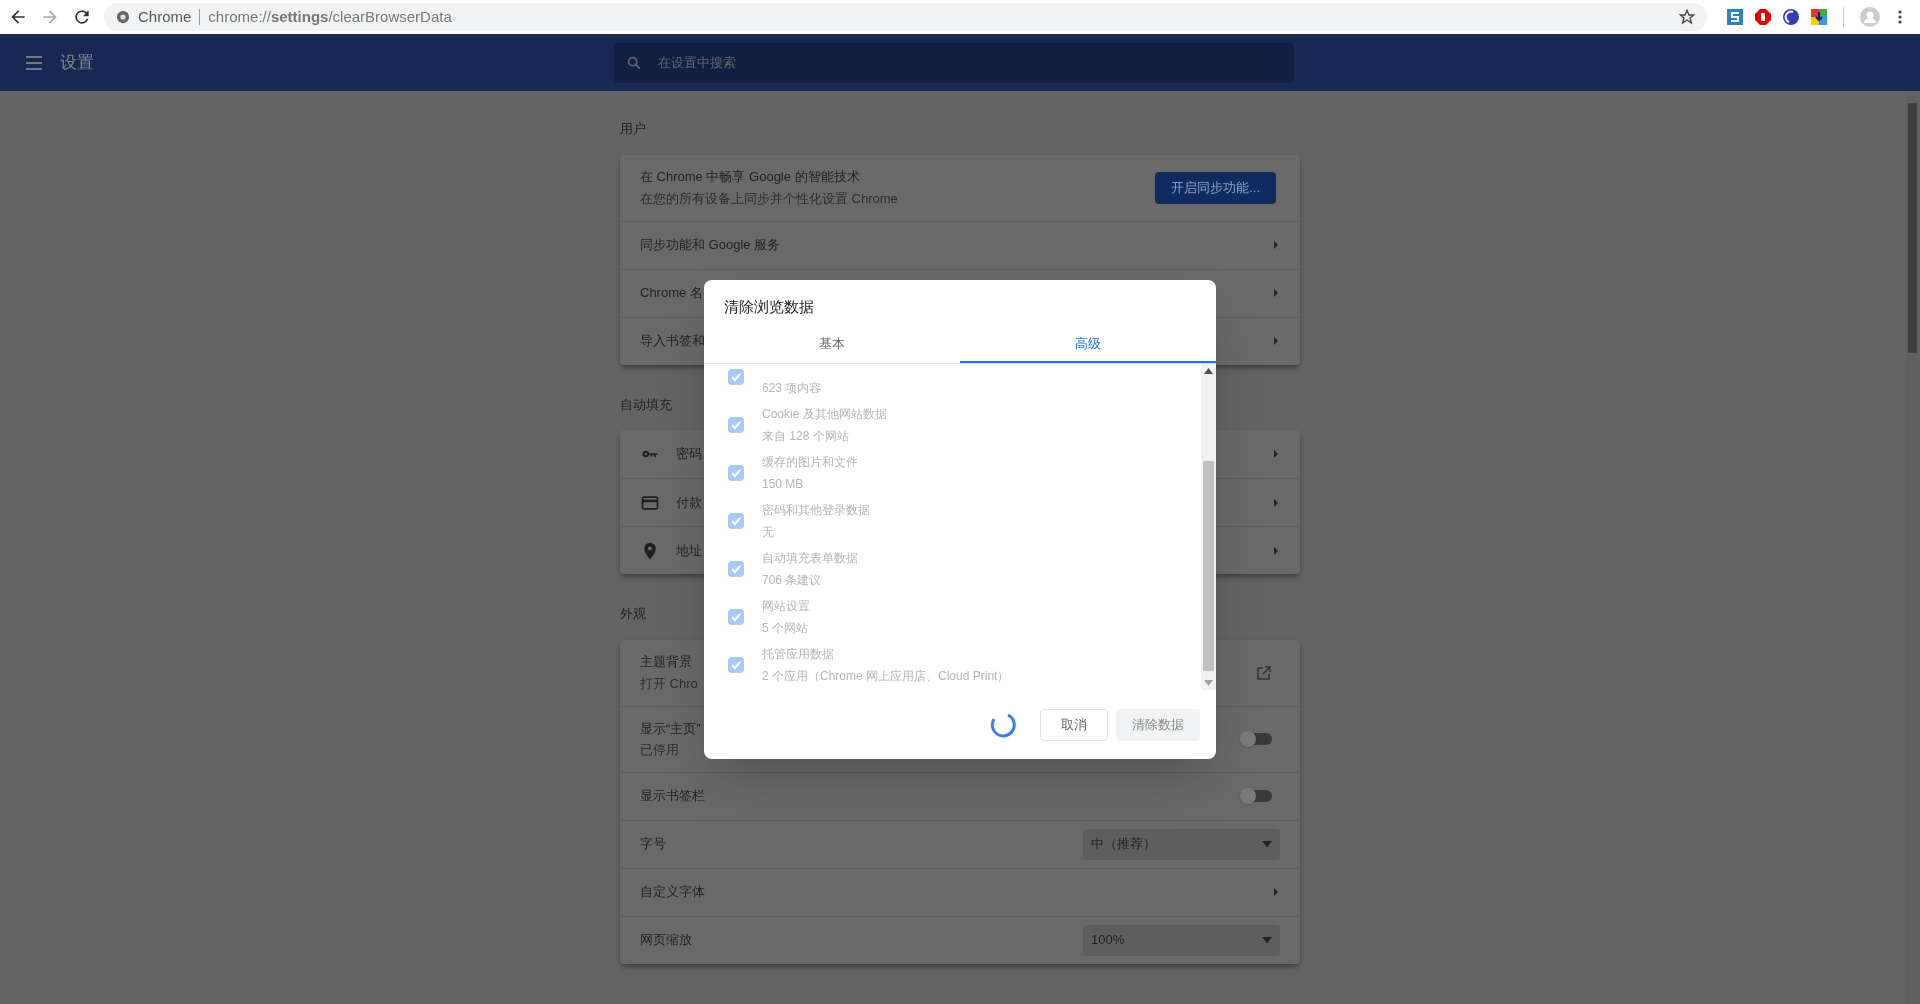  I want to click on setting-label: 网页缩放, so click(666, 940).